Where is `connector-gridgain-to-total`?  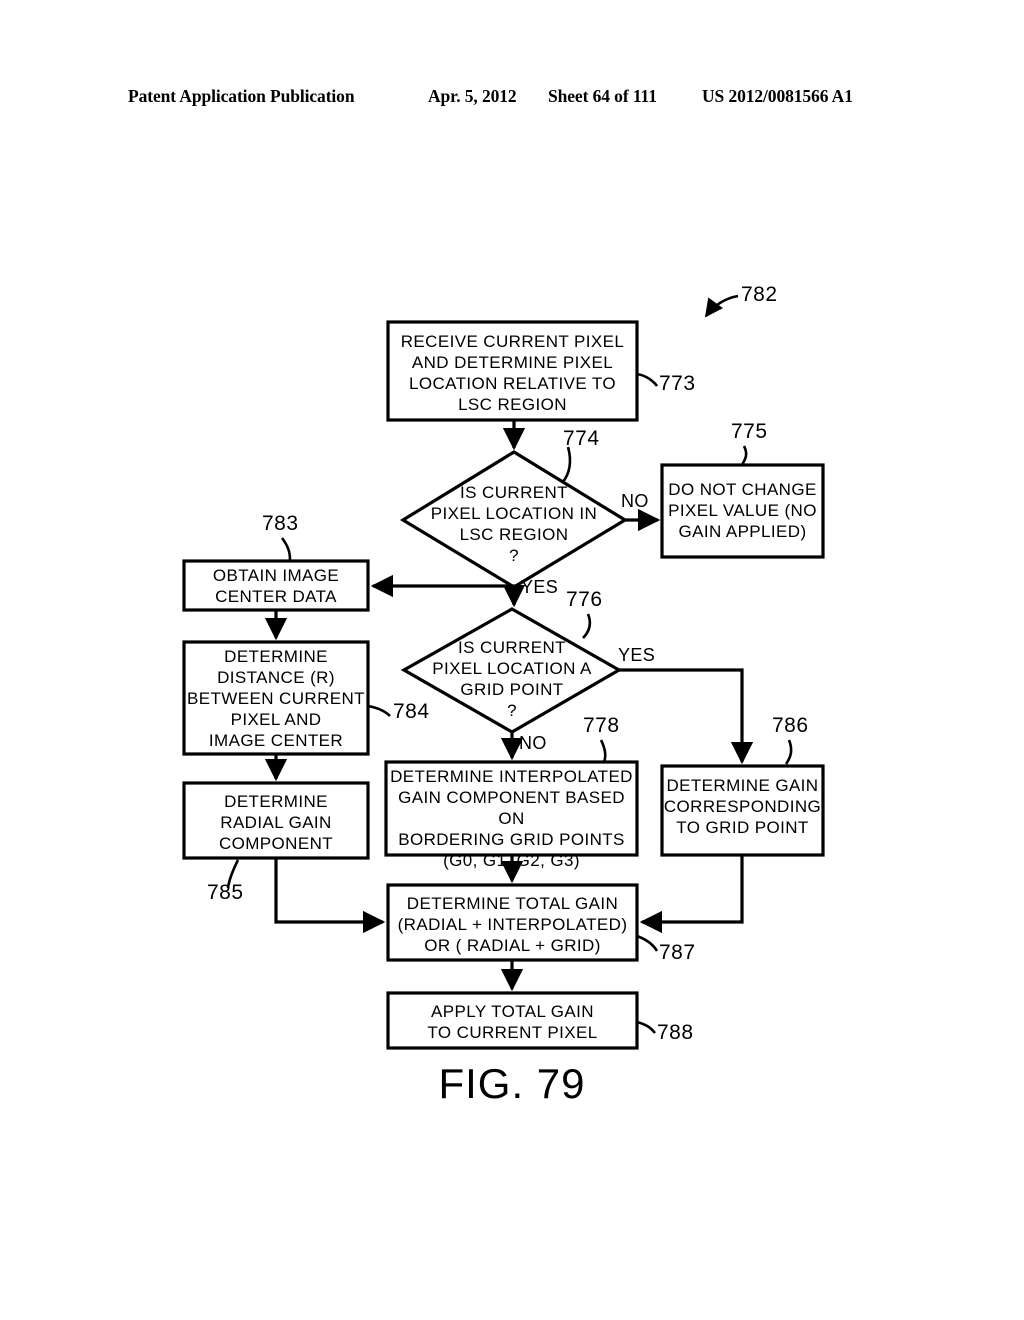
connector-gridgain-to-total is located at coordinates (691, 894).